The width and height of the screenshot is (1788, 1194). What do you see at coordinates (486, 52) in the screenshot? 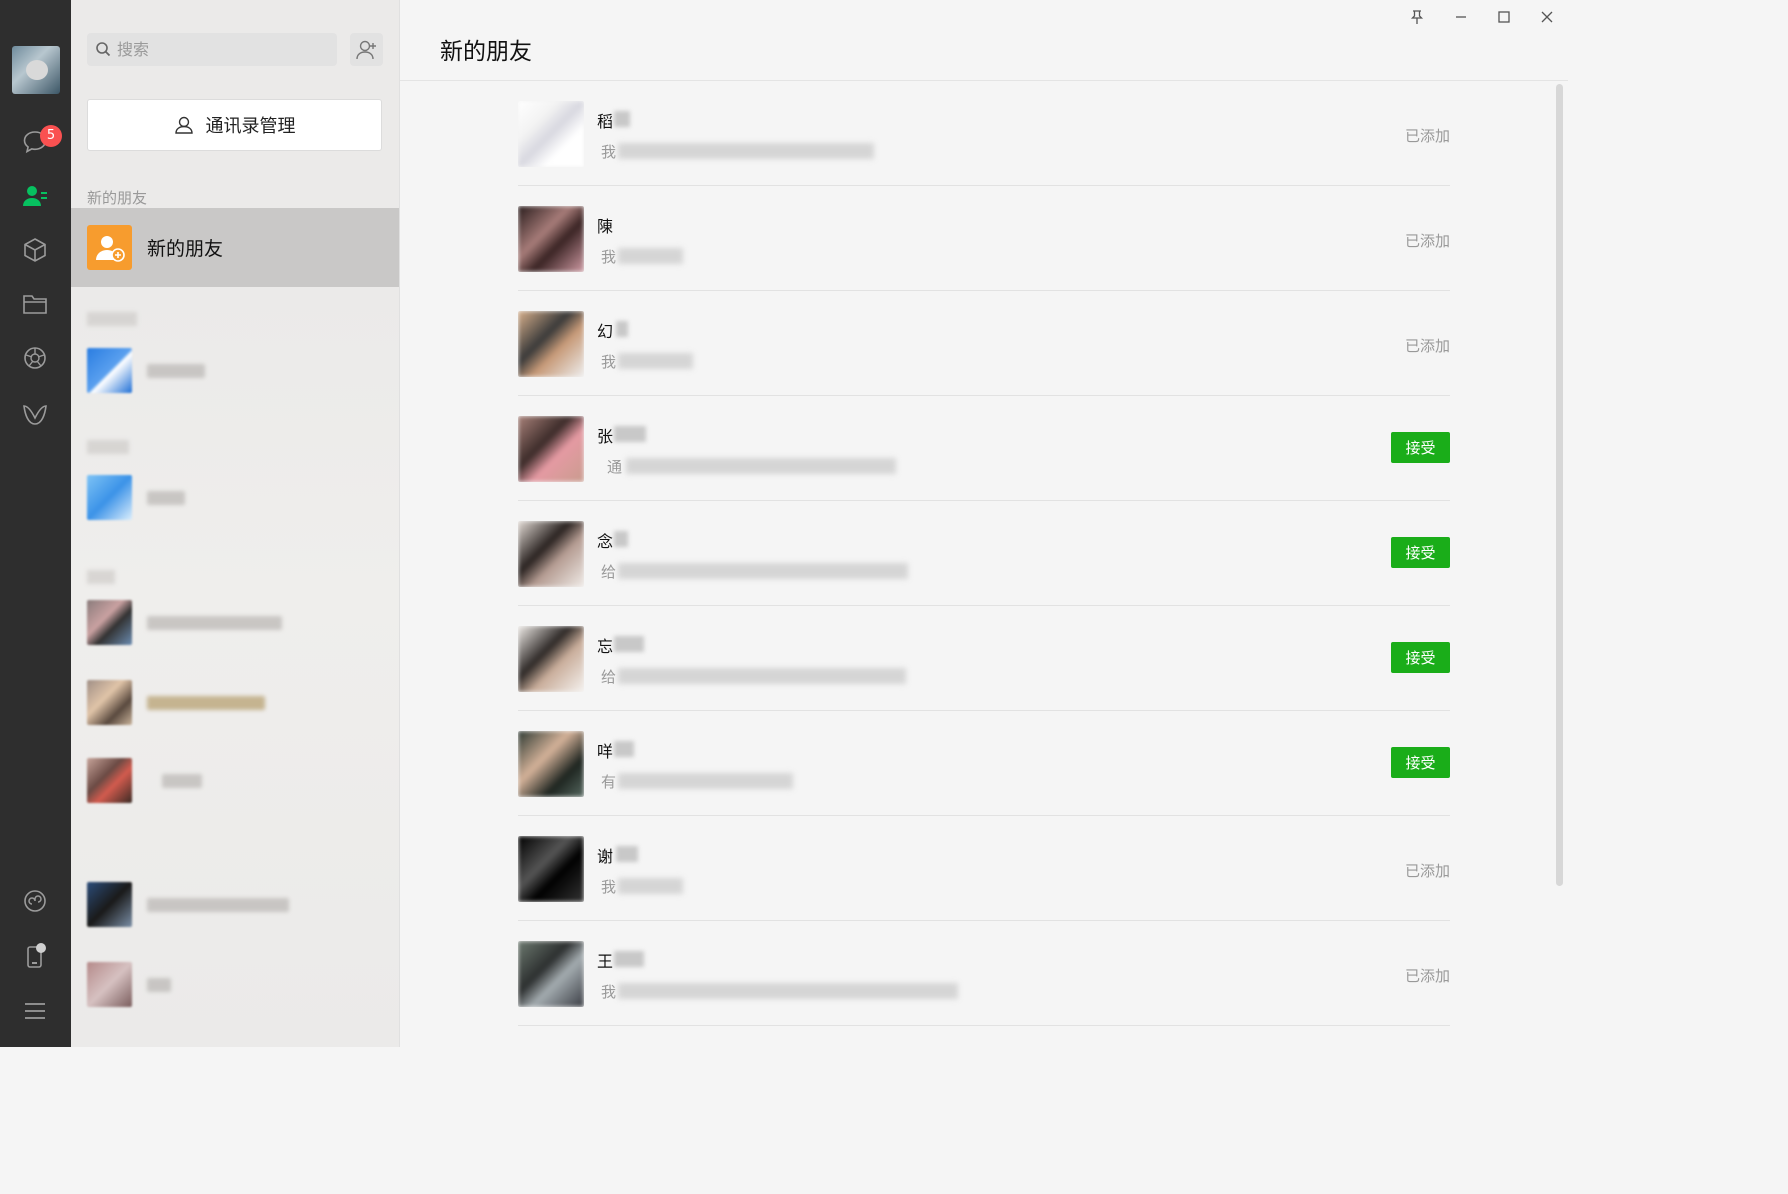
I see `page-title: 新的朋友` at bounding box center [486, 52].